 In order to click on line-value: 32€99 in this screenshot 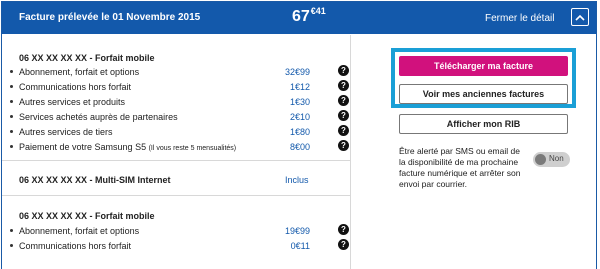, I will do `click(297, 72)`.